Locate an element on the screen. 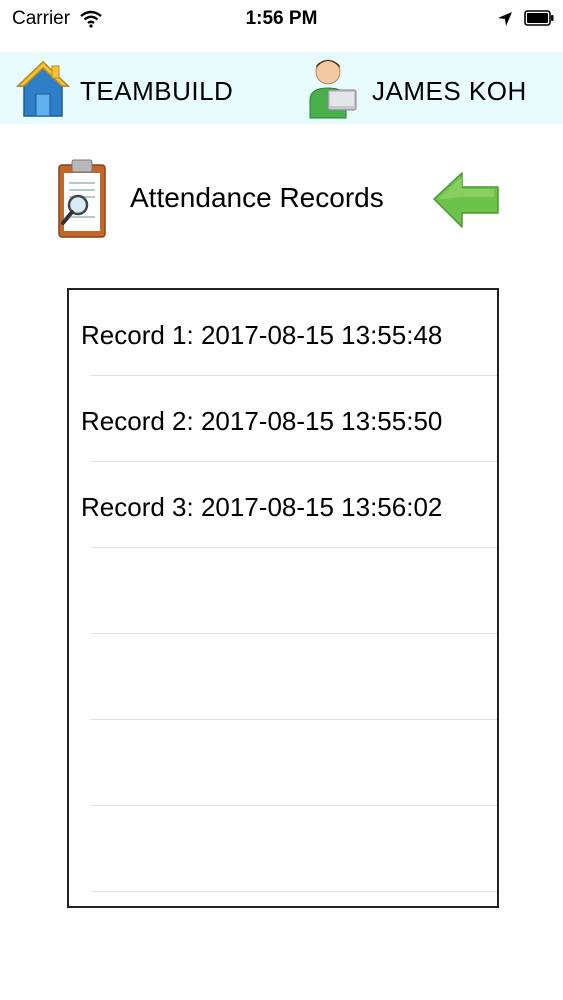 The height and width of the screenshot is (1000, 563). battery-icon is located at coordinates (539, 18).